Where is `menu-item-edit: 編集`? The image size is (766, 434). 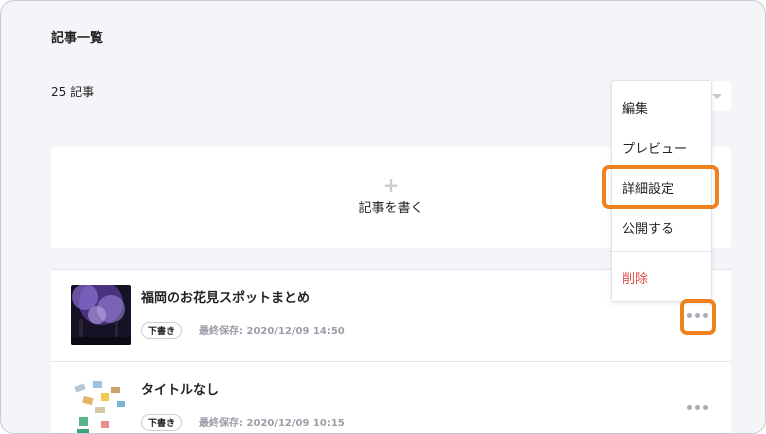 menu-item-edit: 編集 is located at coordinates (635, 107).